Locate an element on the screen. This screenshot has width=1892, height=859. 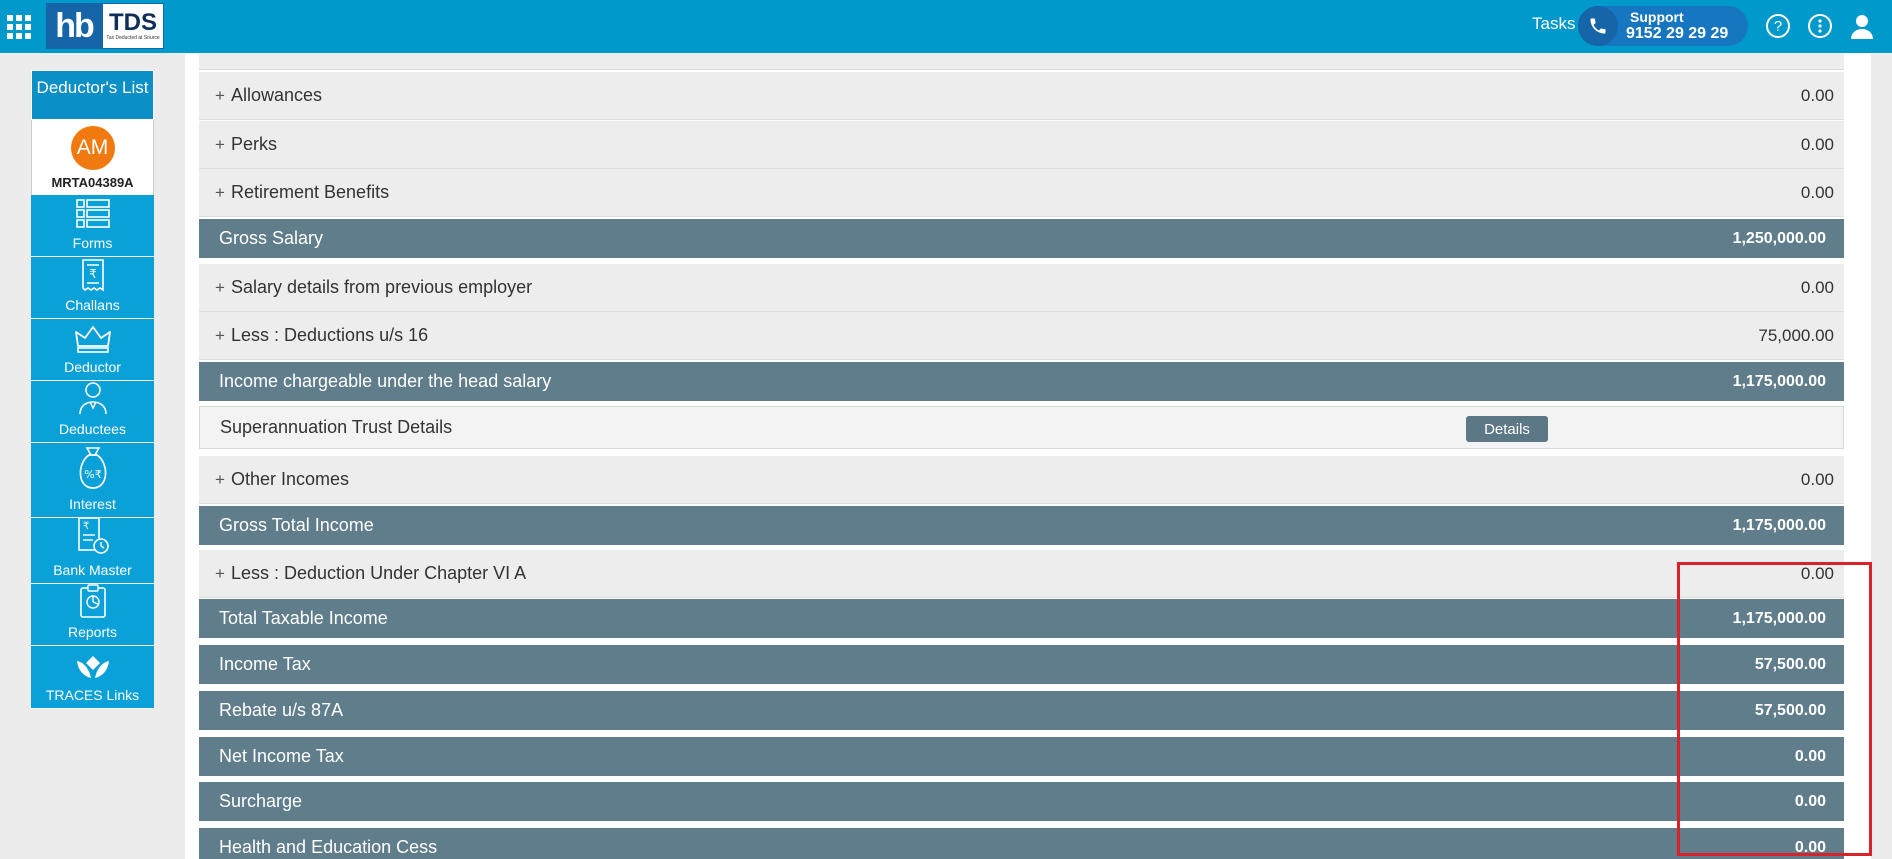
row-label: Health and Education Cess is located at coordinates (328, 847).